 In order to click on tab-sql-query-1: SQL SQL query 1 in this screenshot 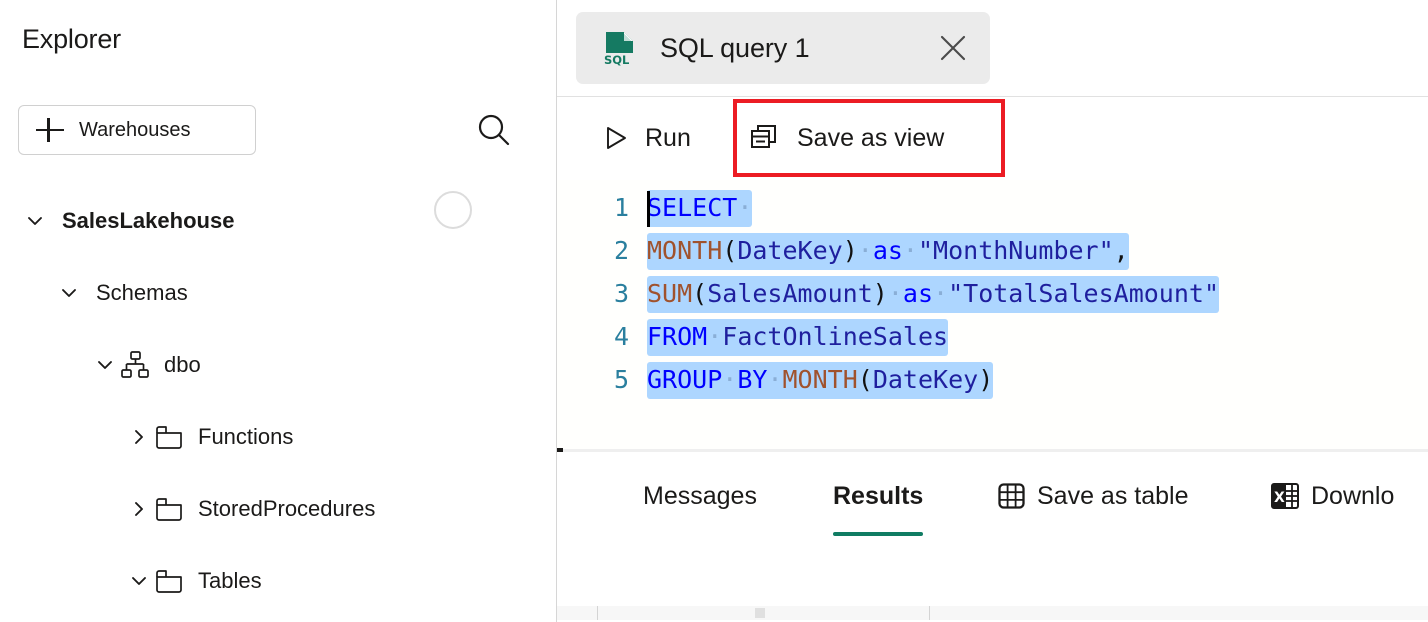, I will do `click(783, 48)`.